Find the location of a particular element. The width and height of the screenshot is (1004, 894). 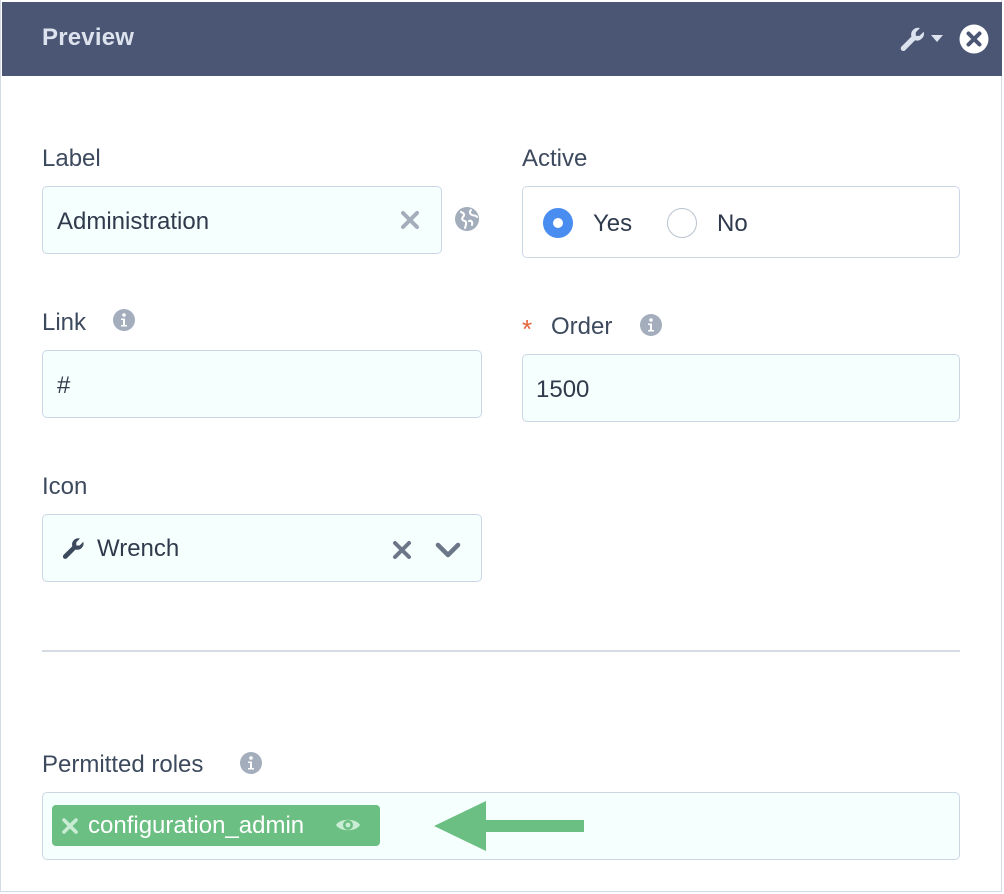

link-input-value: # is located at coordinates (64, 385).